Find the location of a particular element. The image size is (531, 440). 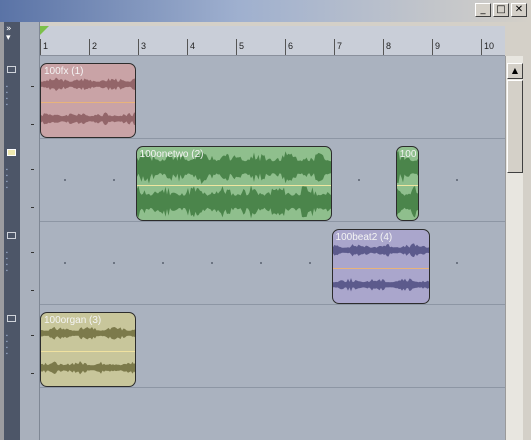

ruler-tick-label: 10 is located at coordinates (489, 46).